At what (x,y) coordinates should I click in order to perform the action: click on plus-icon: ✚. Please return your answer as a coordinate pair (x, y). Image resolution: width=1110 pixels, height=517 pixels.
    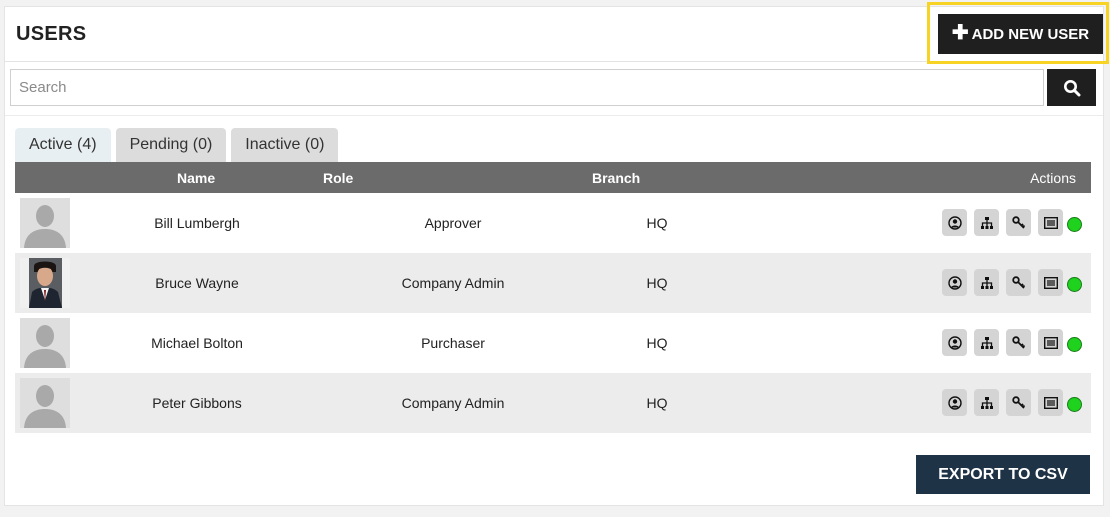
    Looking at the image, I should click on (960, 33).